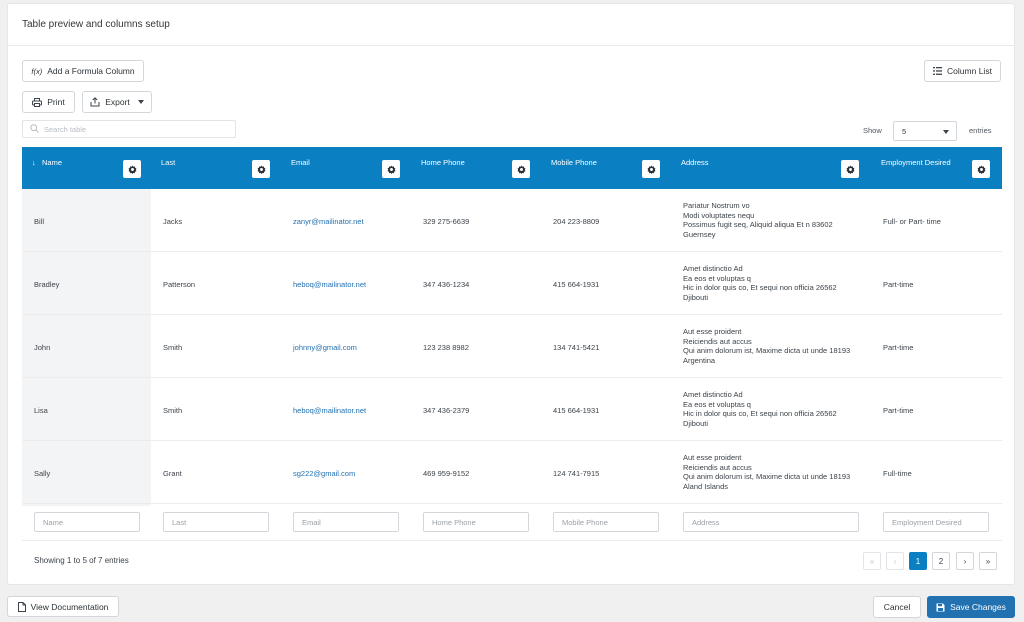 The width and height of the screenshot is (1024, 622). Describe the element at coordinates (980, 130) in the screenshot. I see `entries-label: entries` at that location.